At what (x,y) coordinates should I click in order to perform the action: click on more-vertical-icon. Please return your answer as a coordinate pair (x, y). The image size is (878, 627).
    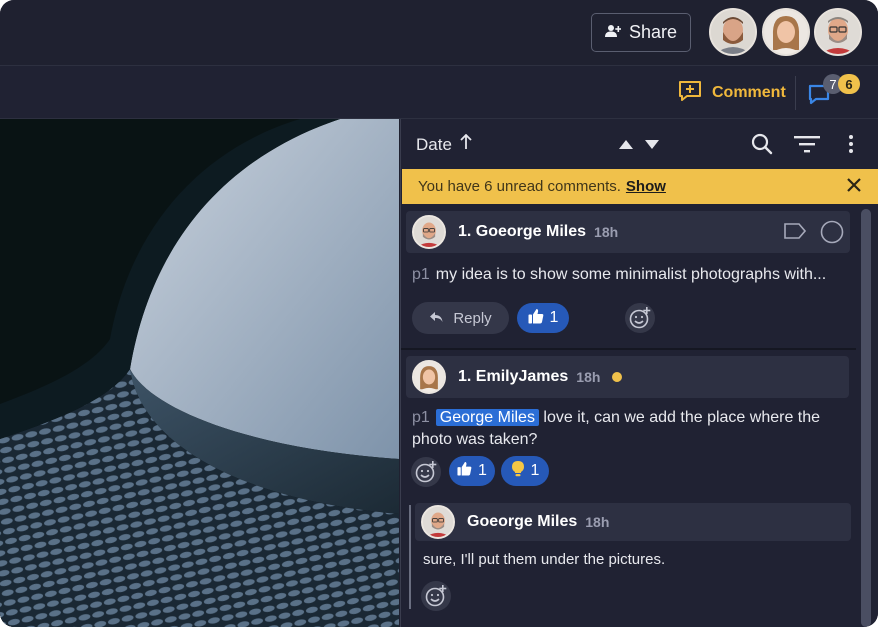
    Looking at the image, I should click on (851, 144).